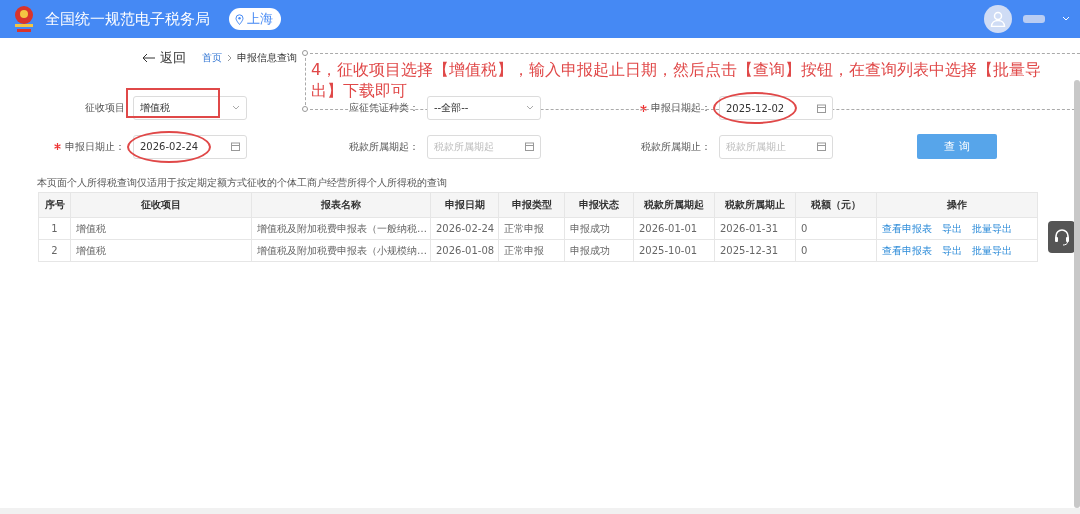 Image resolution: width=1080 pixels, height=514 pixels. I want to click on column-header: 申报状态, so click(599, 205).